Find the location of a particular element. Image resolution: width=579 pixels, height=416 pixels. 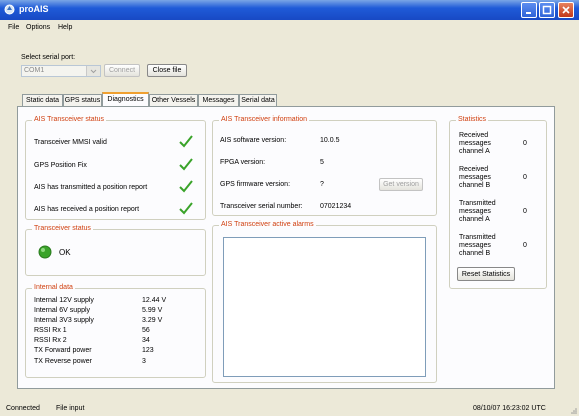

close-icon is located at coordinates (566, 10).